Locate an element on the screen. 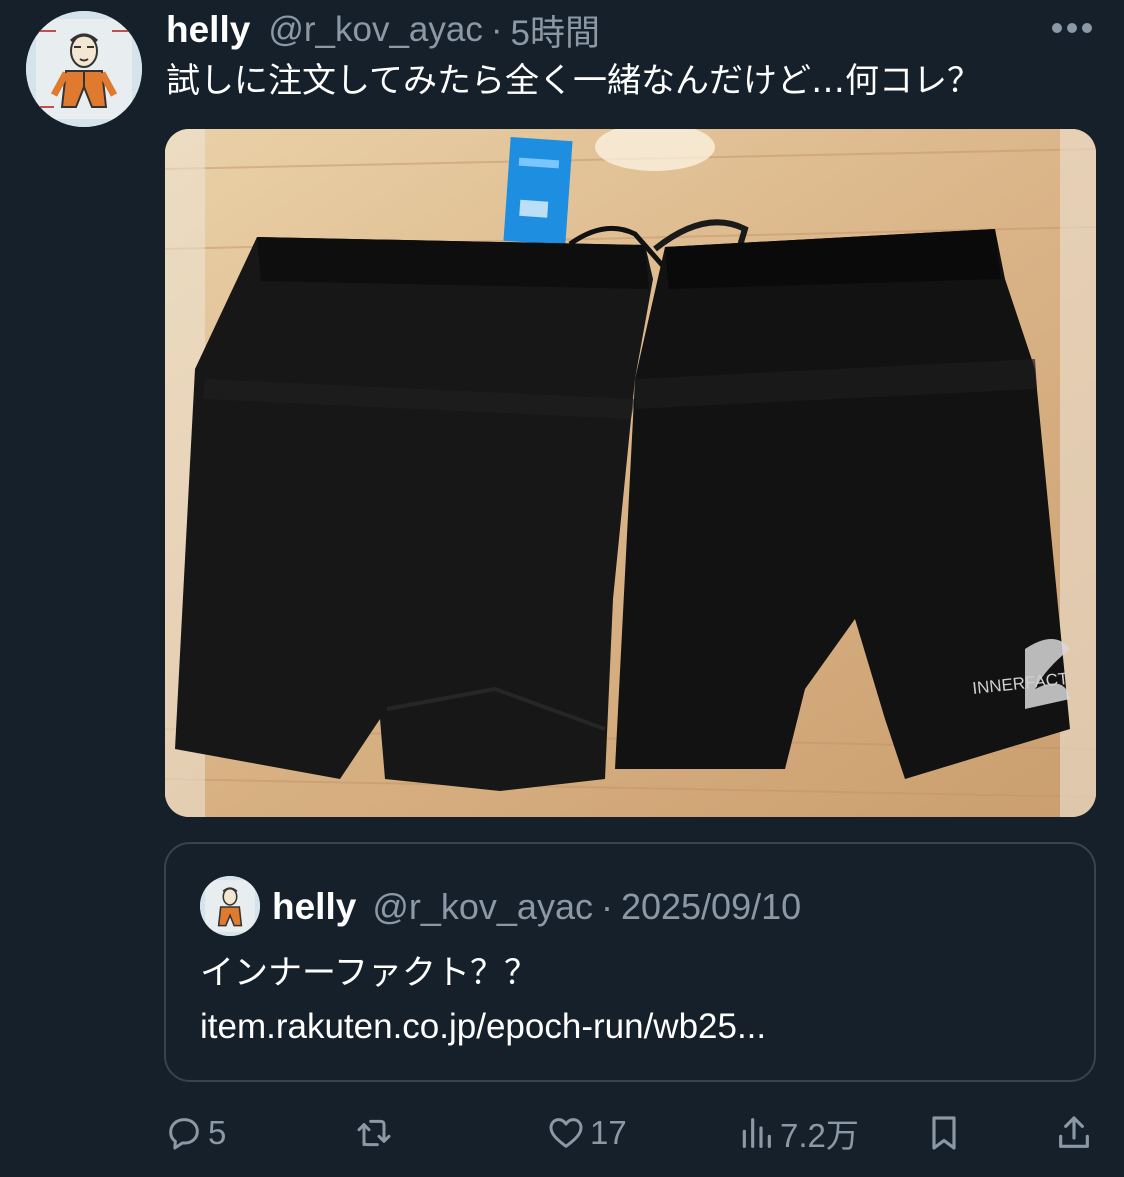 The image size is (1124, 1177). like-button: 17 is located at coordinates (586, 1133).